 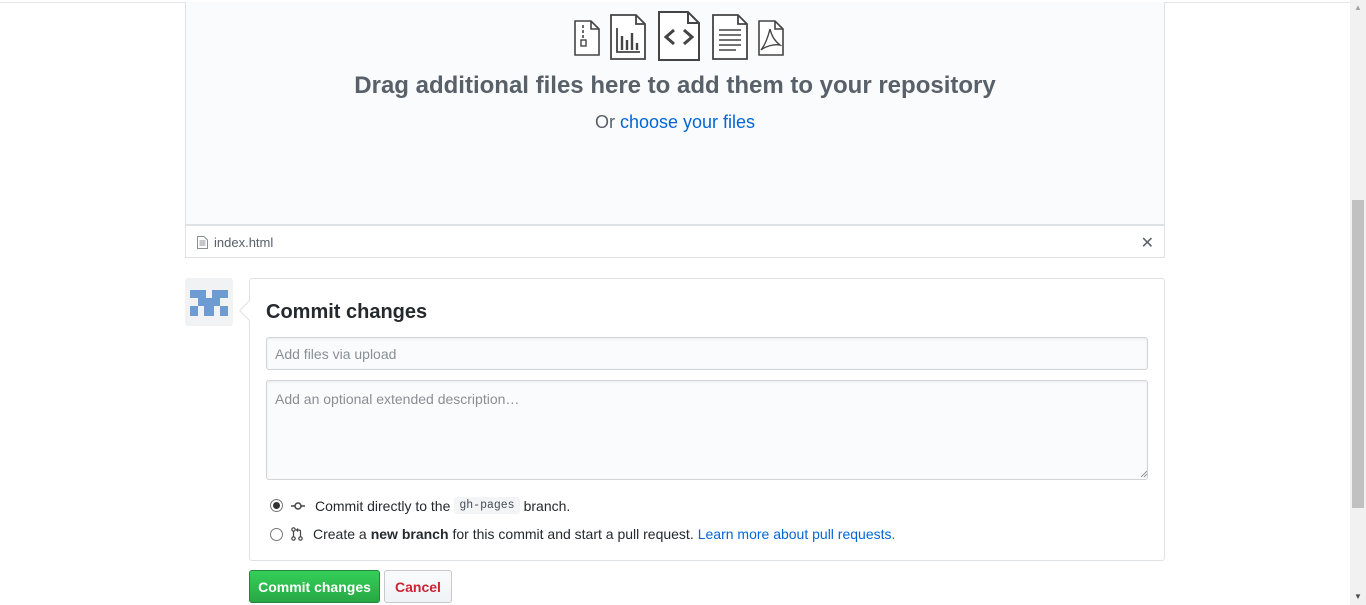 I want to click on scrollbar-thumb, so click(x=1358, y=354).